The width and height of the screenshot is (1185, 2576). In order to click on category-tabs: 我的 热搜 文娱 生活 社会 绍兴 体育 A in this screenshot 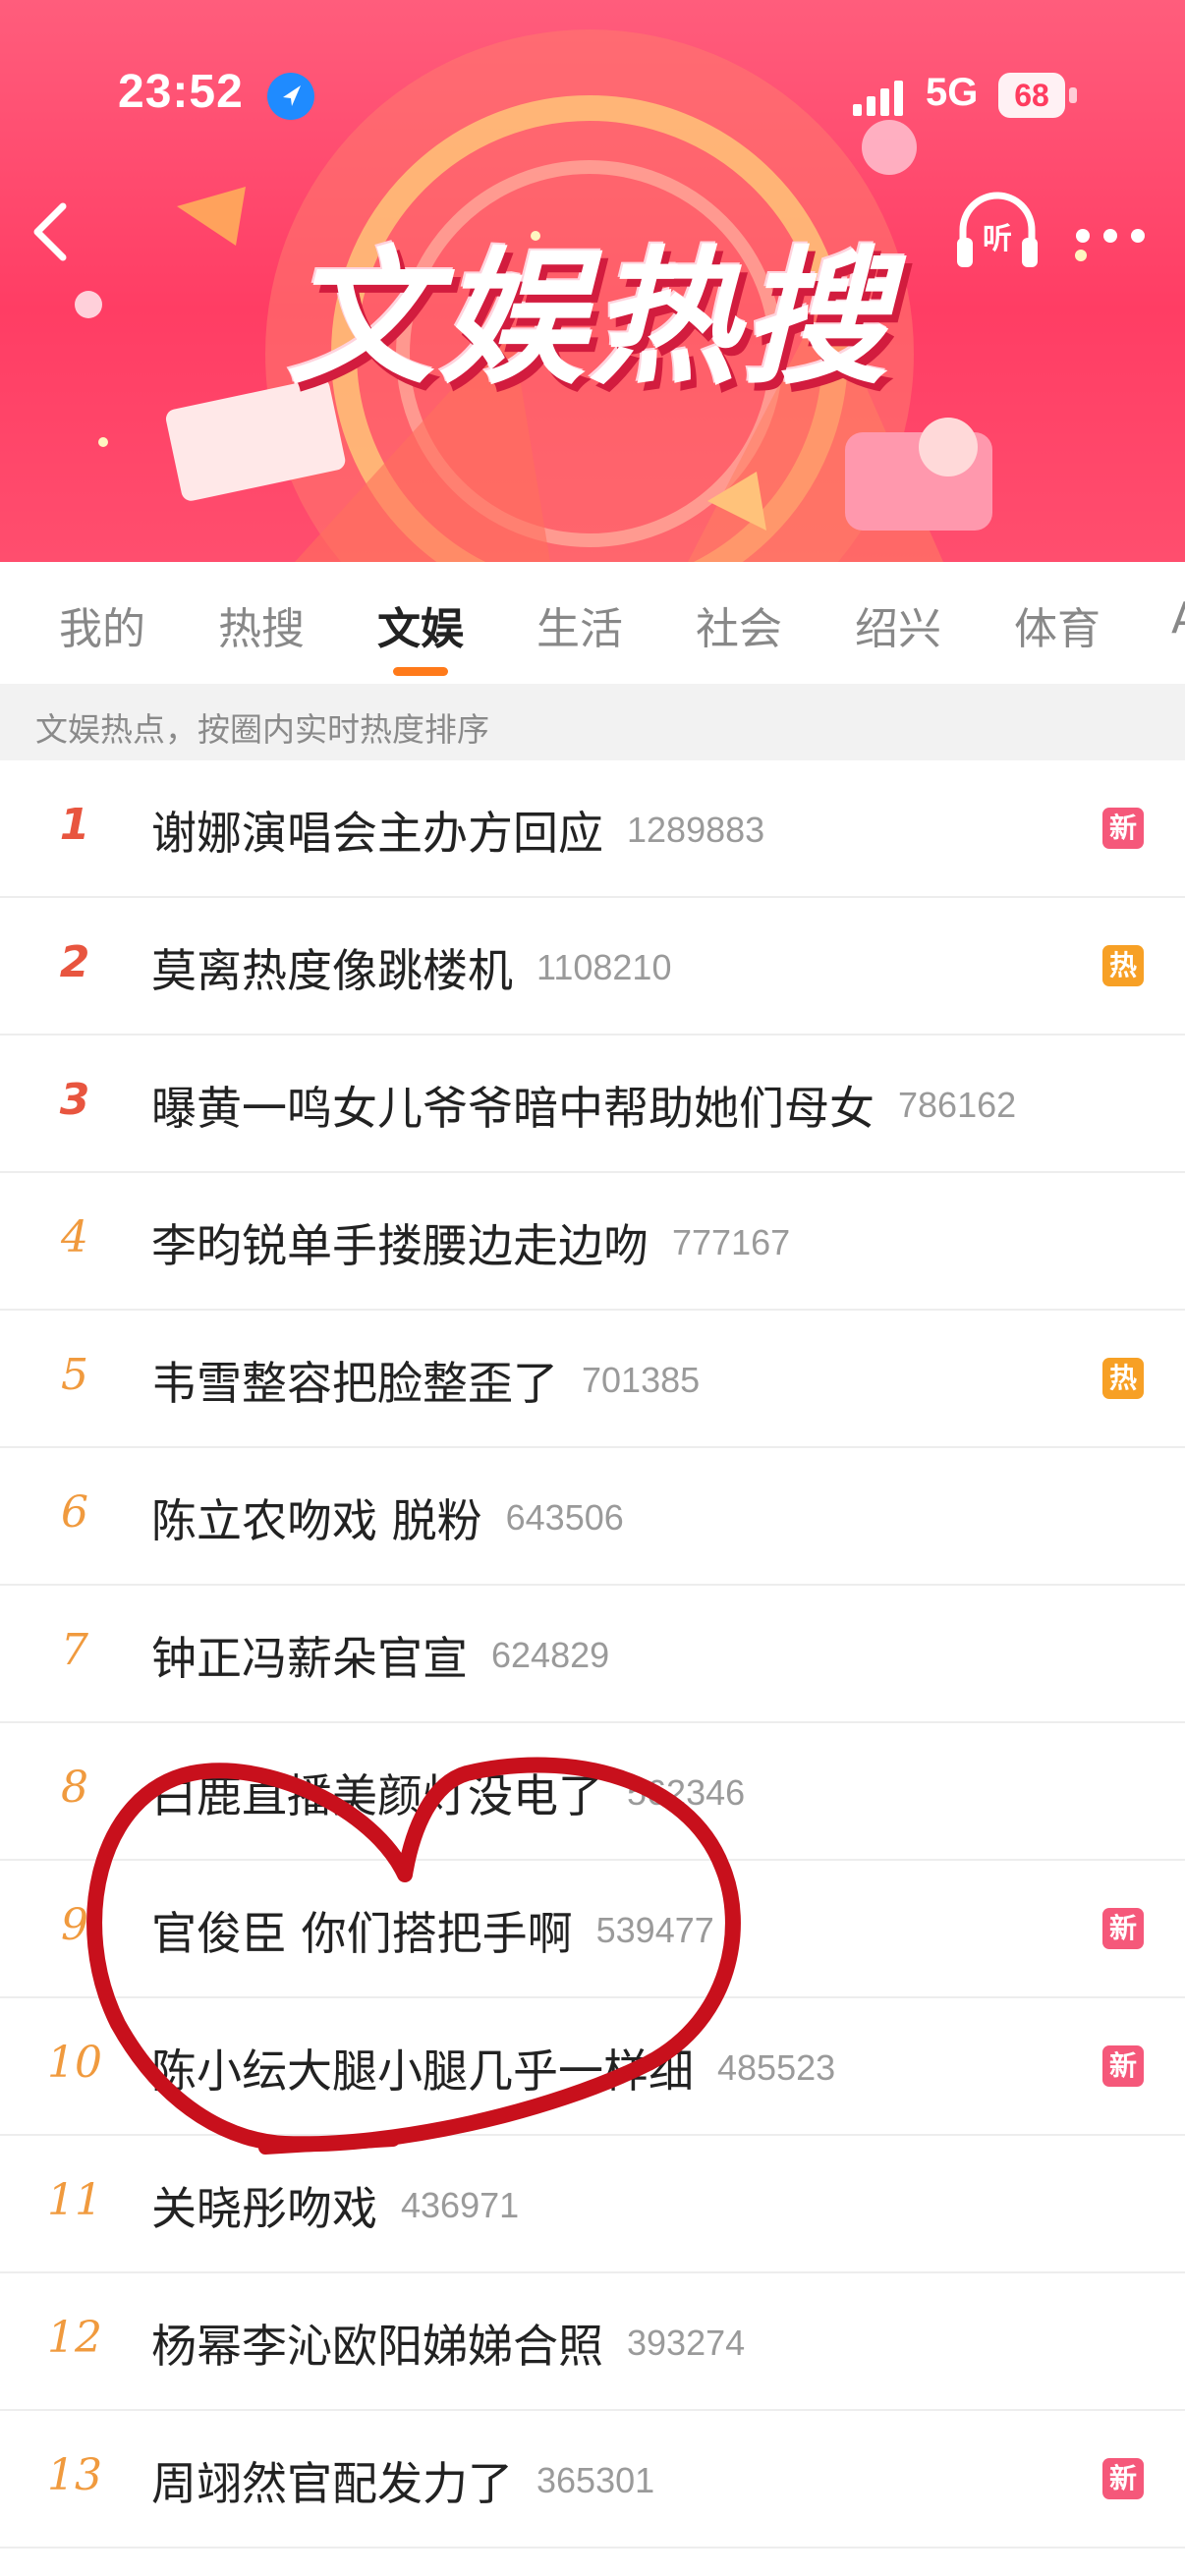, I will do `click(592, 623)`.